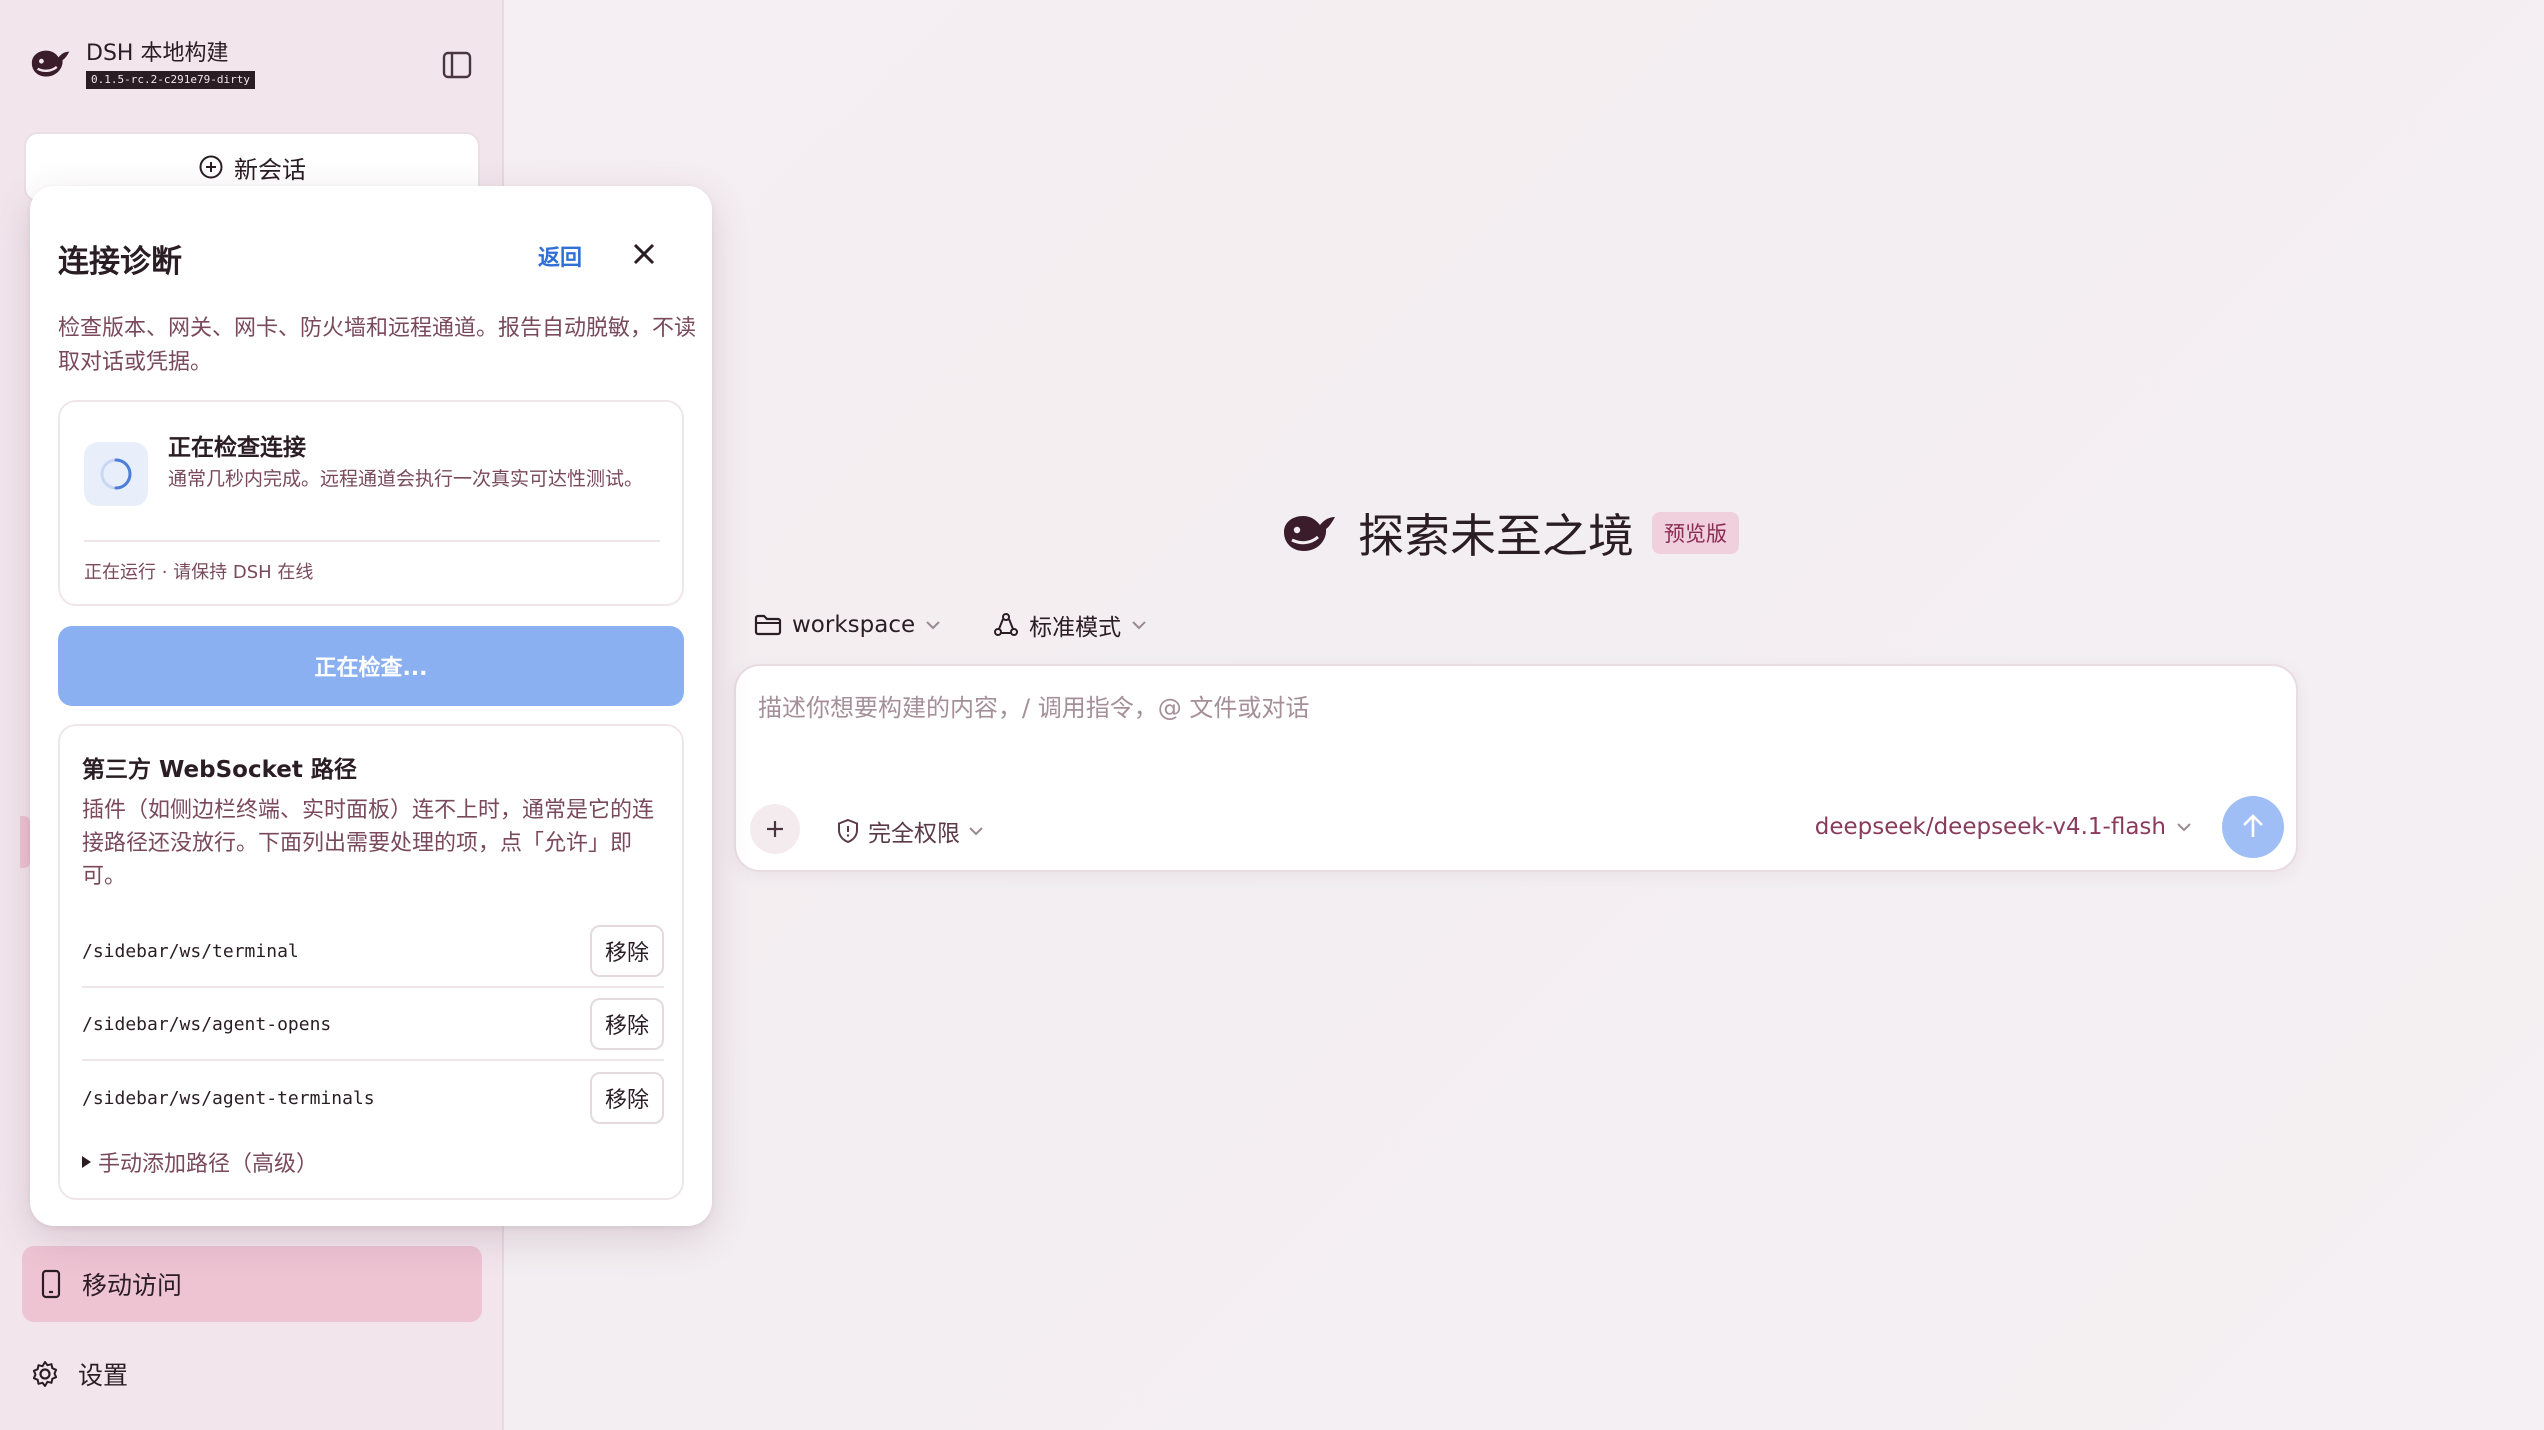 This screenshot has width=2544, height=1430. What do you see at coordinates (237, 448) in the screenshot?
I see `status-title: 正在检查连接` at bounding box center [237, 448].